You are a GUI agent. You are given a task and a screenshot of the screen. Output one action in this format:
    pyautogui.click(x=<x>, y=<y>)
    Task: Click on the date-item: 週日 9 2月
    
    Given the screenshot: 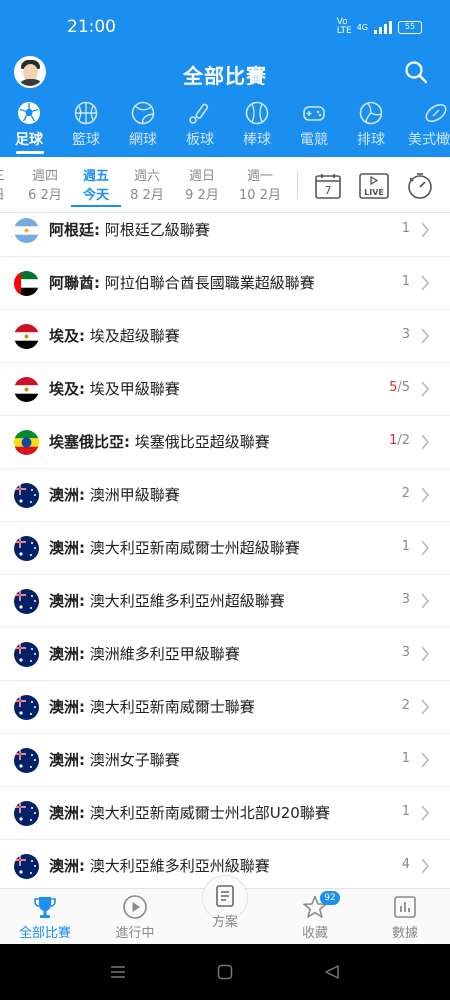 What is the action you would take?
    pyautogui.click(x=202, y=186)
    